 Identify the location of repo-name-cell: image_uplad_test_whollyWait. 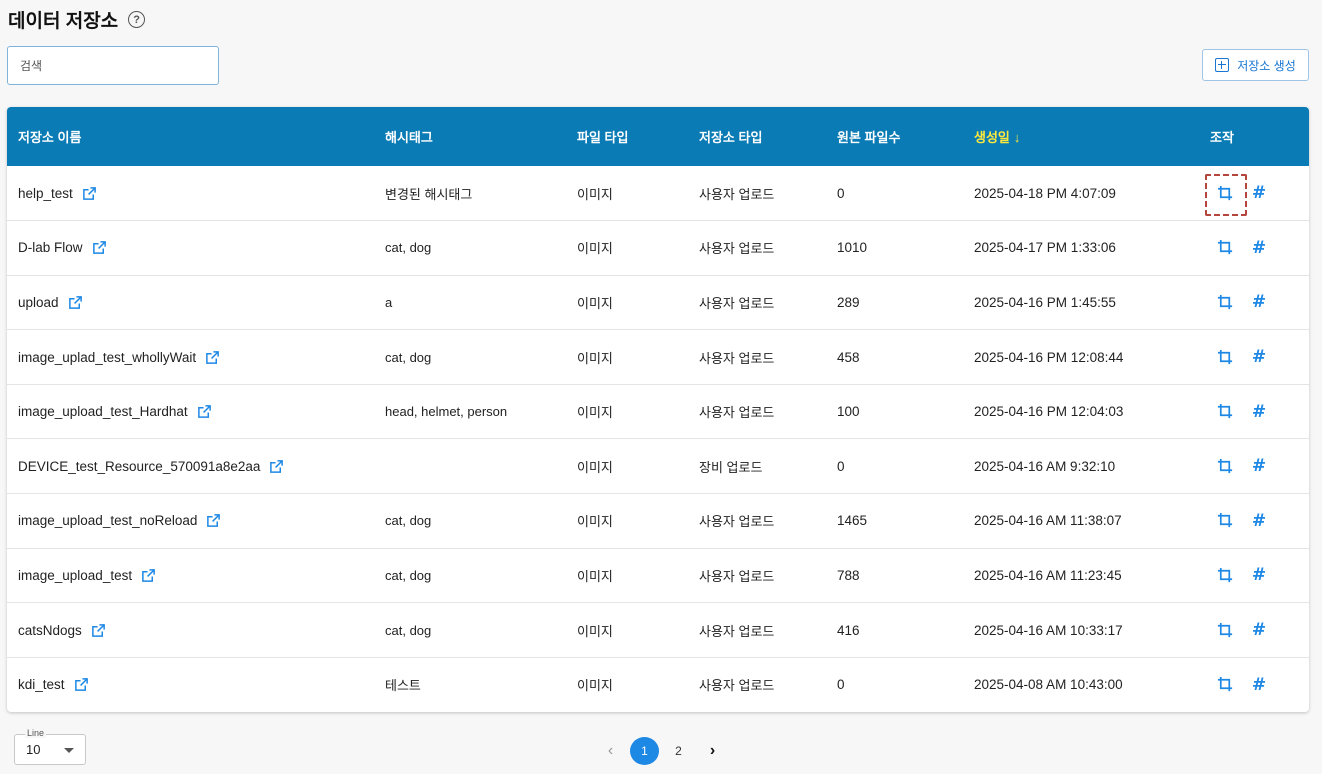
(190, 357).